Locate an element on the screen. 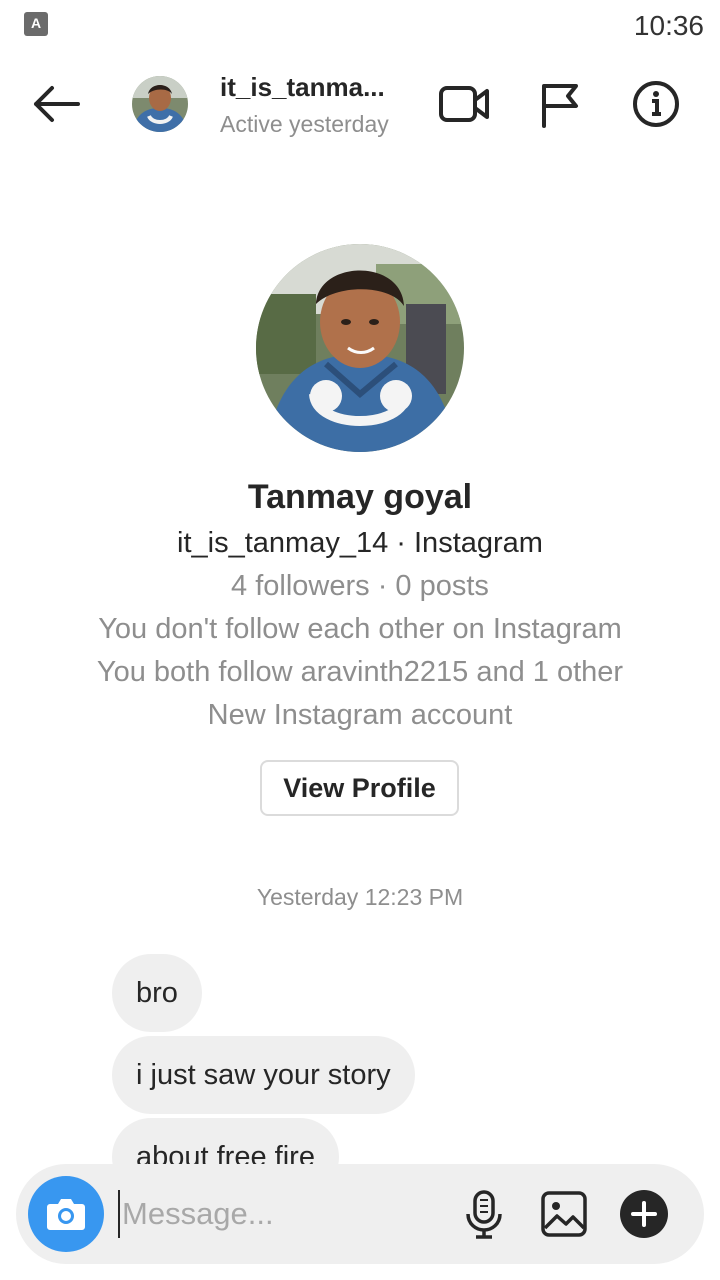 This screenshot has width=720, height=1280. camera-icon is located at coordinates (66, 1214).